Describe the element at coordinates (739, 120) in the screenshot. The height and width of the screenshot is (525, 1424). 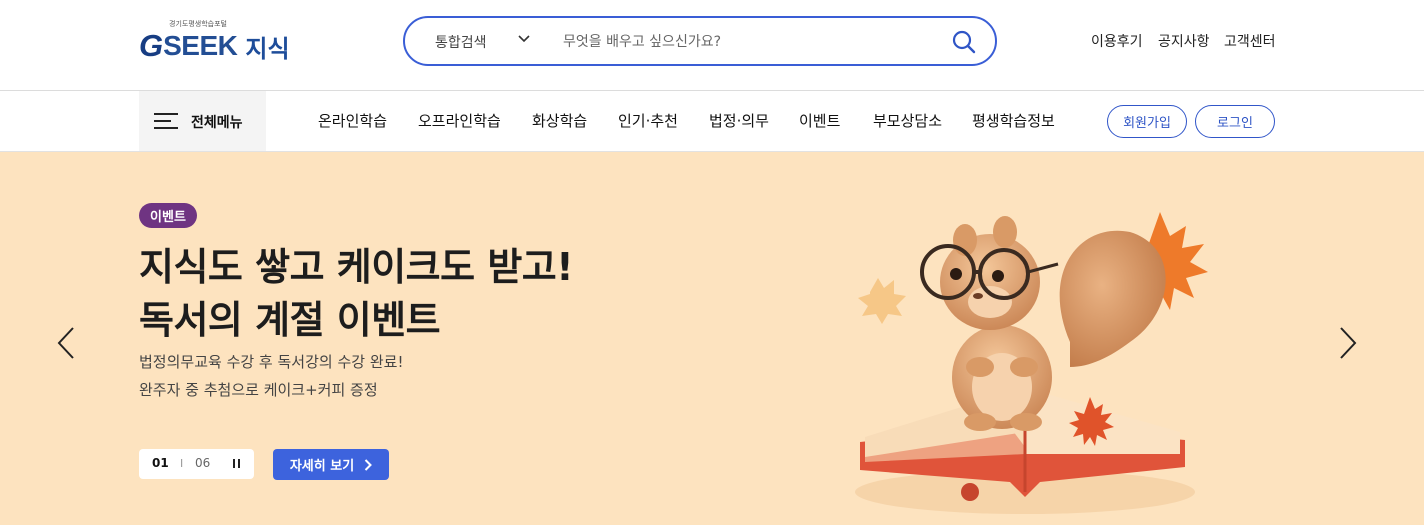
I see `nav-item-legal: 법정·의무` at that location.